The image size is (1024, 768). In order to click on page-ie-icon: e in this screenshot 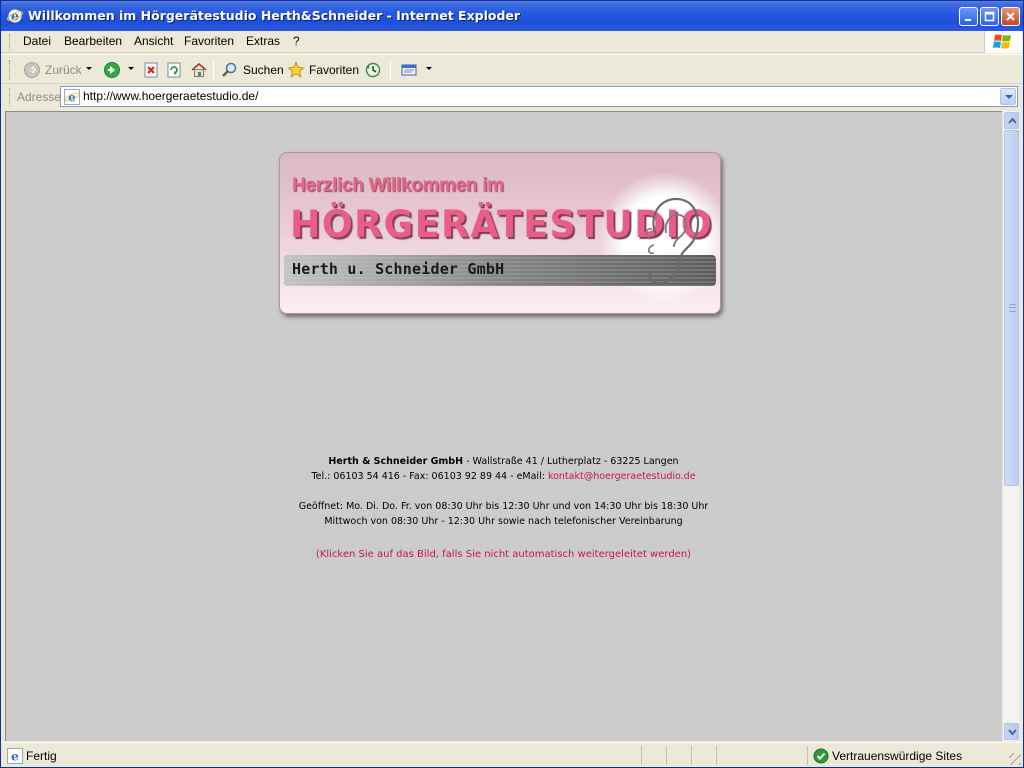, I will do `click(72, 97)`.